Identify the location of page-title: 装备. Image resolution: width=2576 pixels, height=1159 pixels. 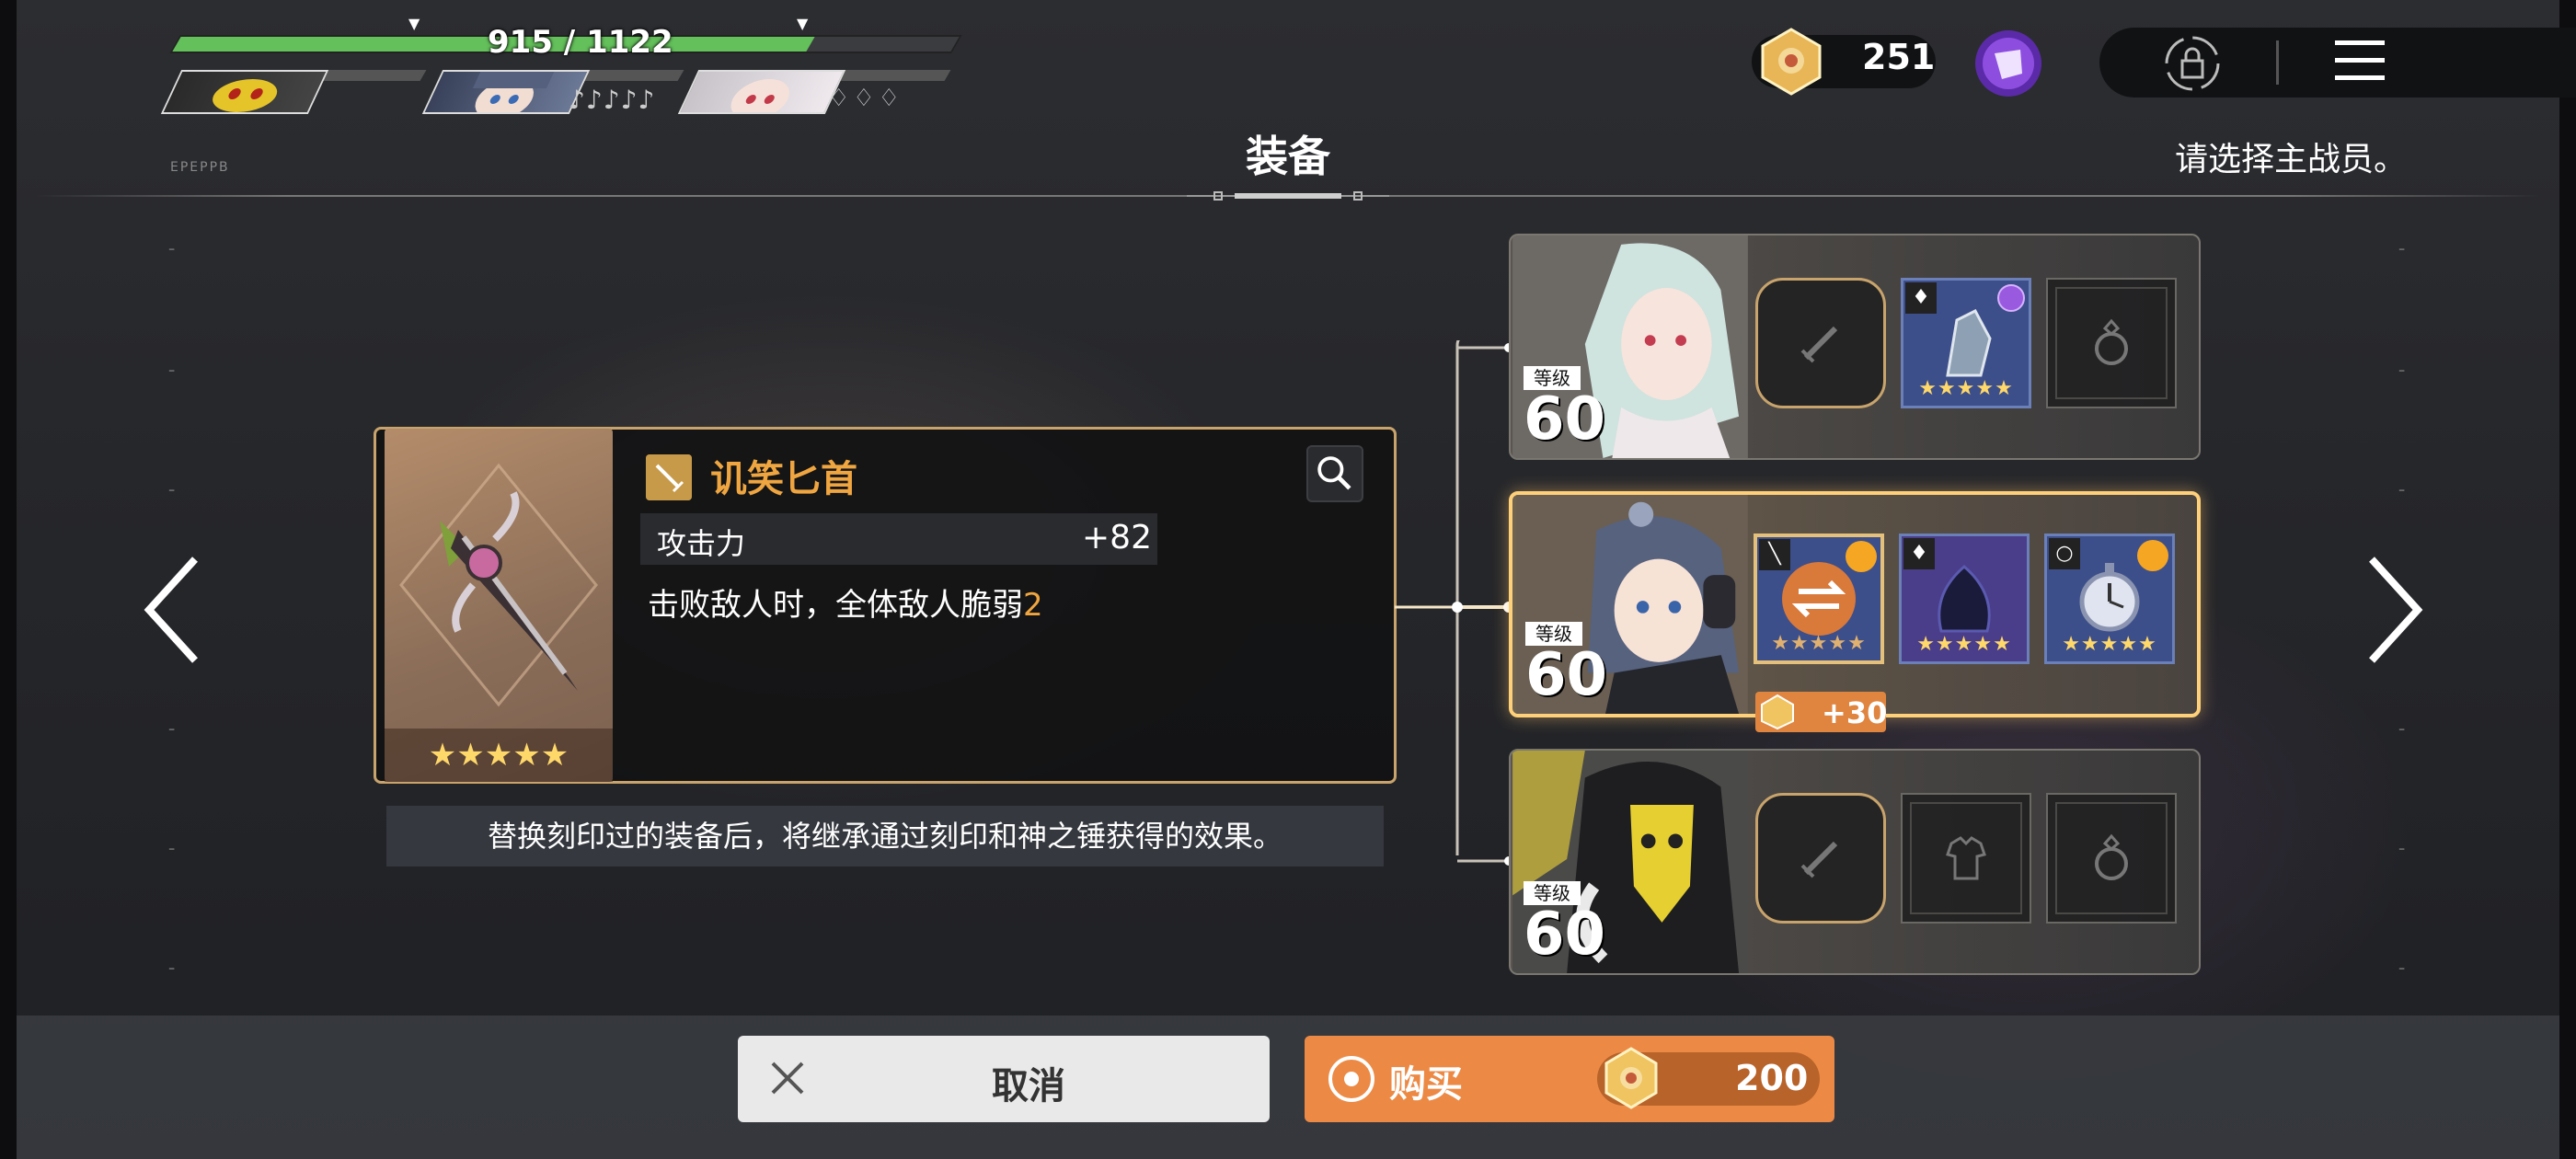
(1288, 156).